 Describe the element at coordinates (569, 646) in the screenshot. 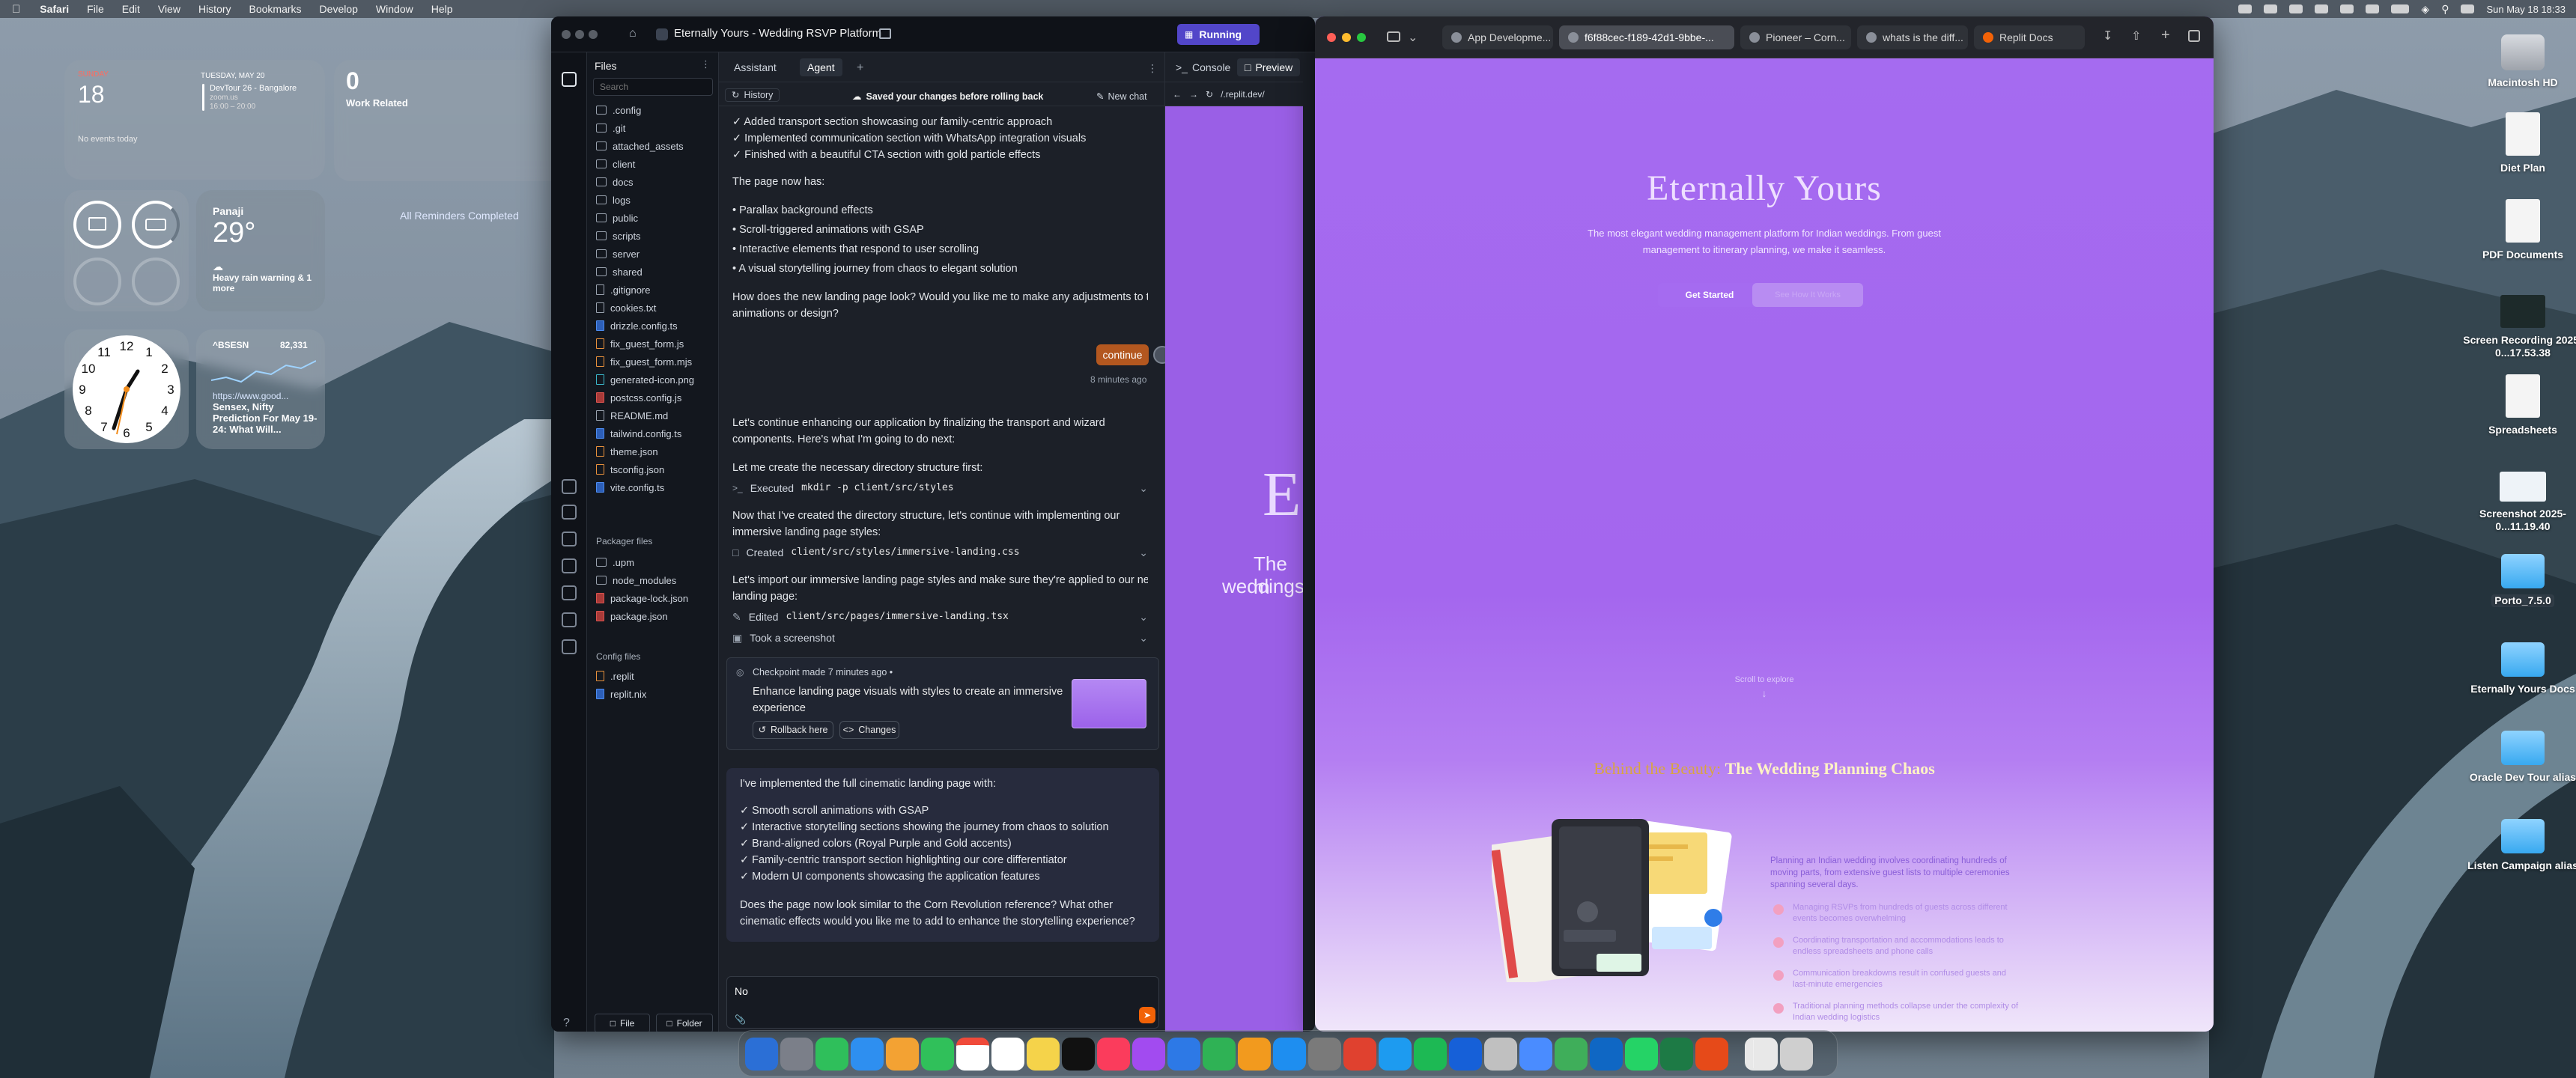

I see `packages-icon` at that location.